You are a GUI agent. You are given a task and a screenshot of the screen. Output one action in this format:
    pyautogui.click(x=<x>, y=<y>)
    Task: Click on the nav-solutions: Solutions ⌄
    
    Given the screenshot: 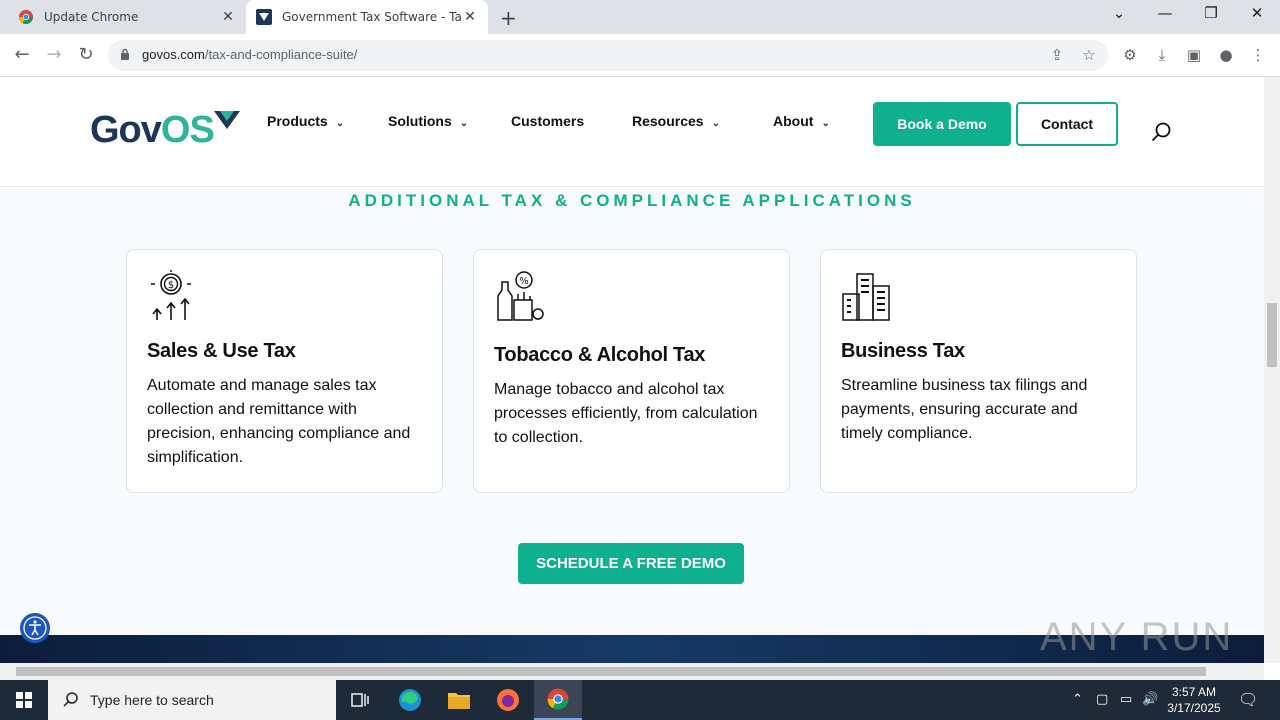 What is the action you would take?
    pyautogui.click(x=428, y=121)
    